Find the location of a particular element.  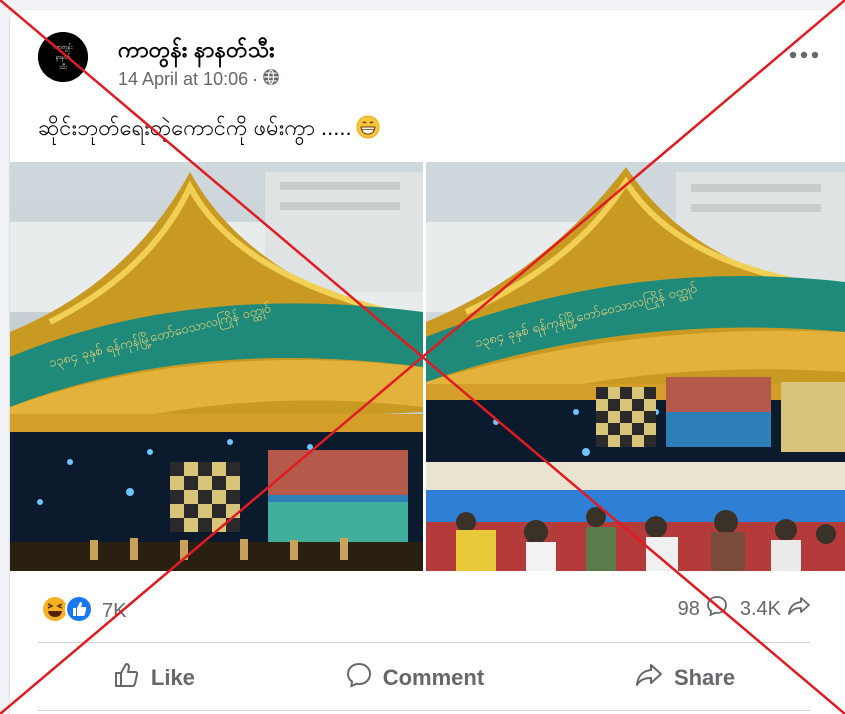

like-button: Like is located at coordinates (154, 678).